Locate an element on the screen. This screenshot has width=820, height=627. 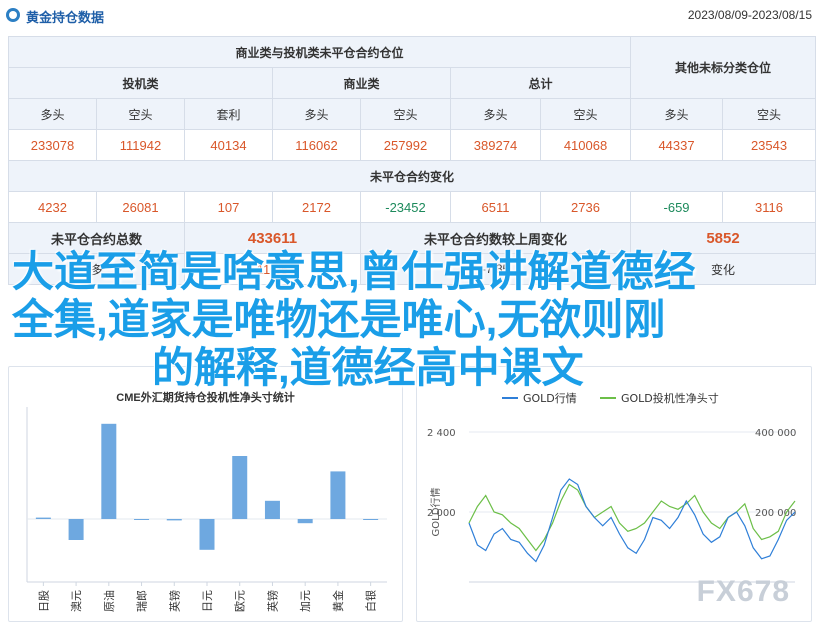
table-cell: 4232 is located at coordinates (52, 207).